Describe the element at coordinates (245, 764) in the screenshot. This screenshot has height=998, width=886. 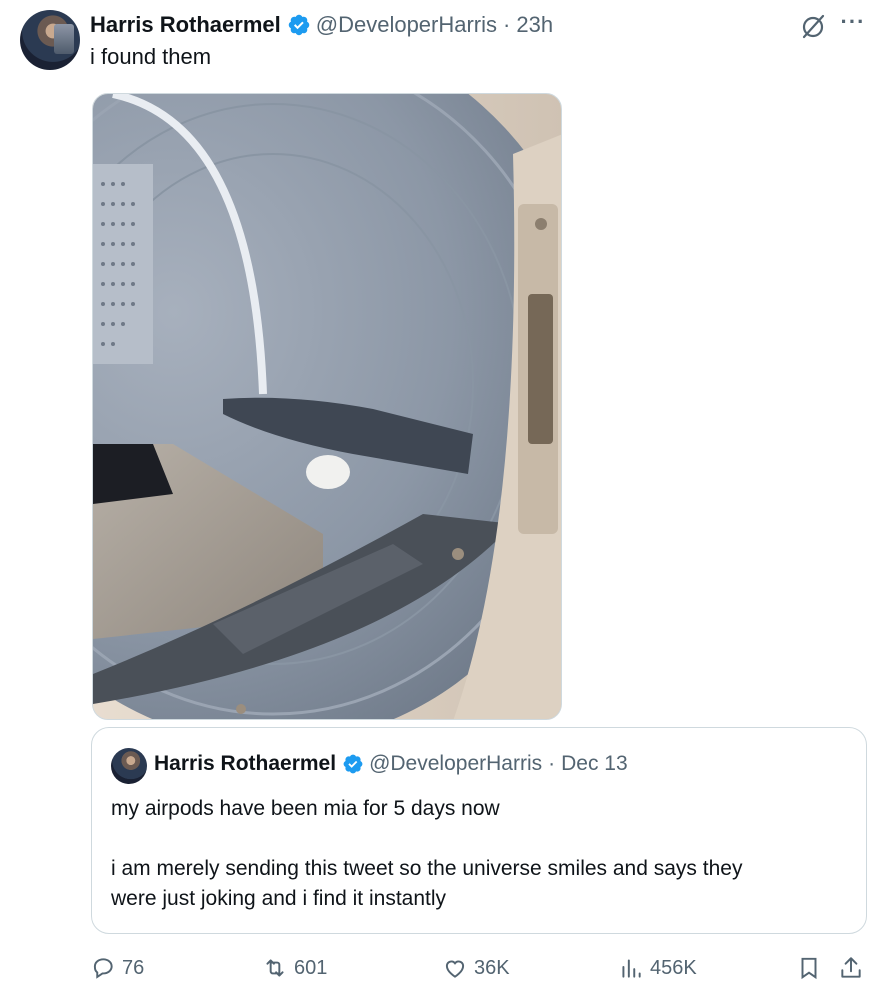
I see `quoted-author-name: Harris Rothaermel` at that location.